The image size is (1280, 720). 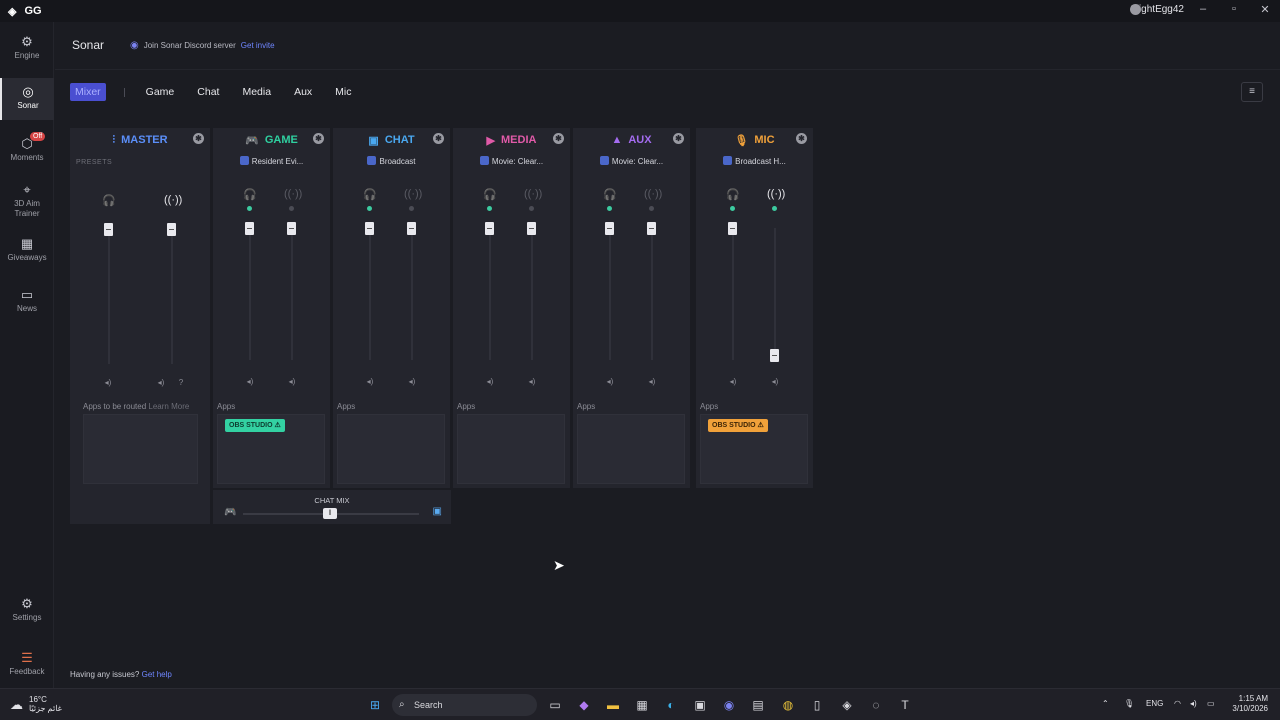 What do you see at coordinates (258, 45) in the screenshot?
I see `get-invite-link: Get invite` at bounding box center [258, 45].